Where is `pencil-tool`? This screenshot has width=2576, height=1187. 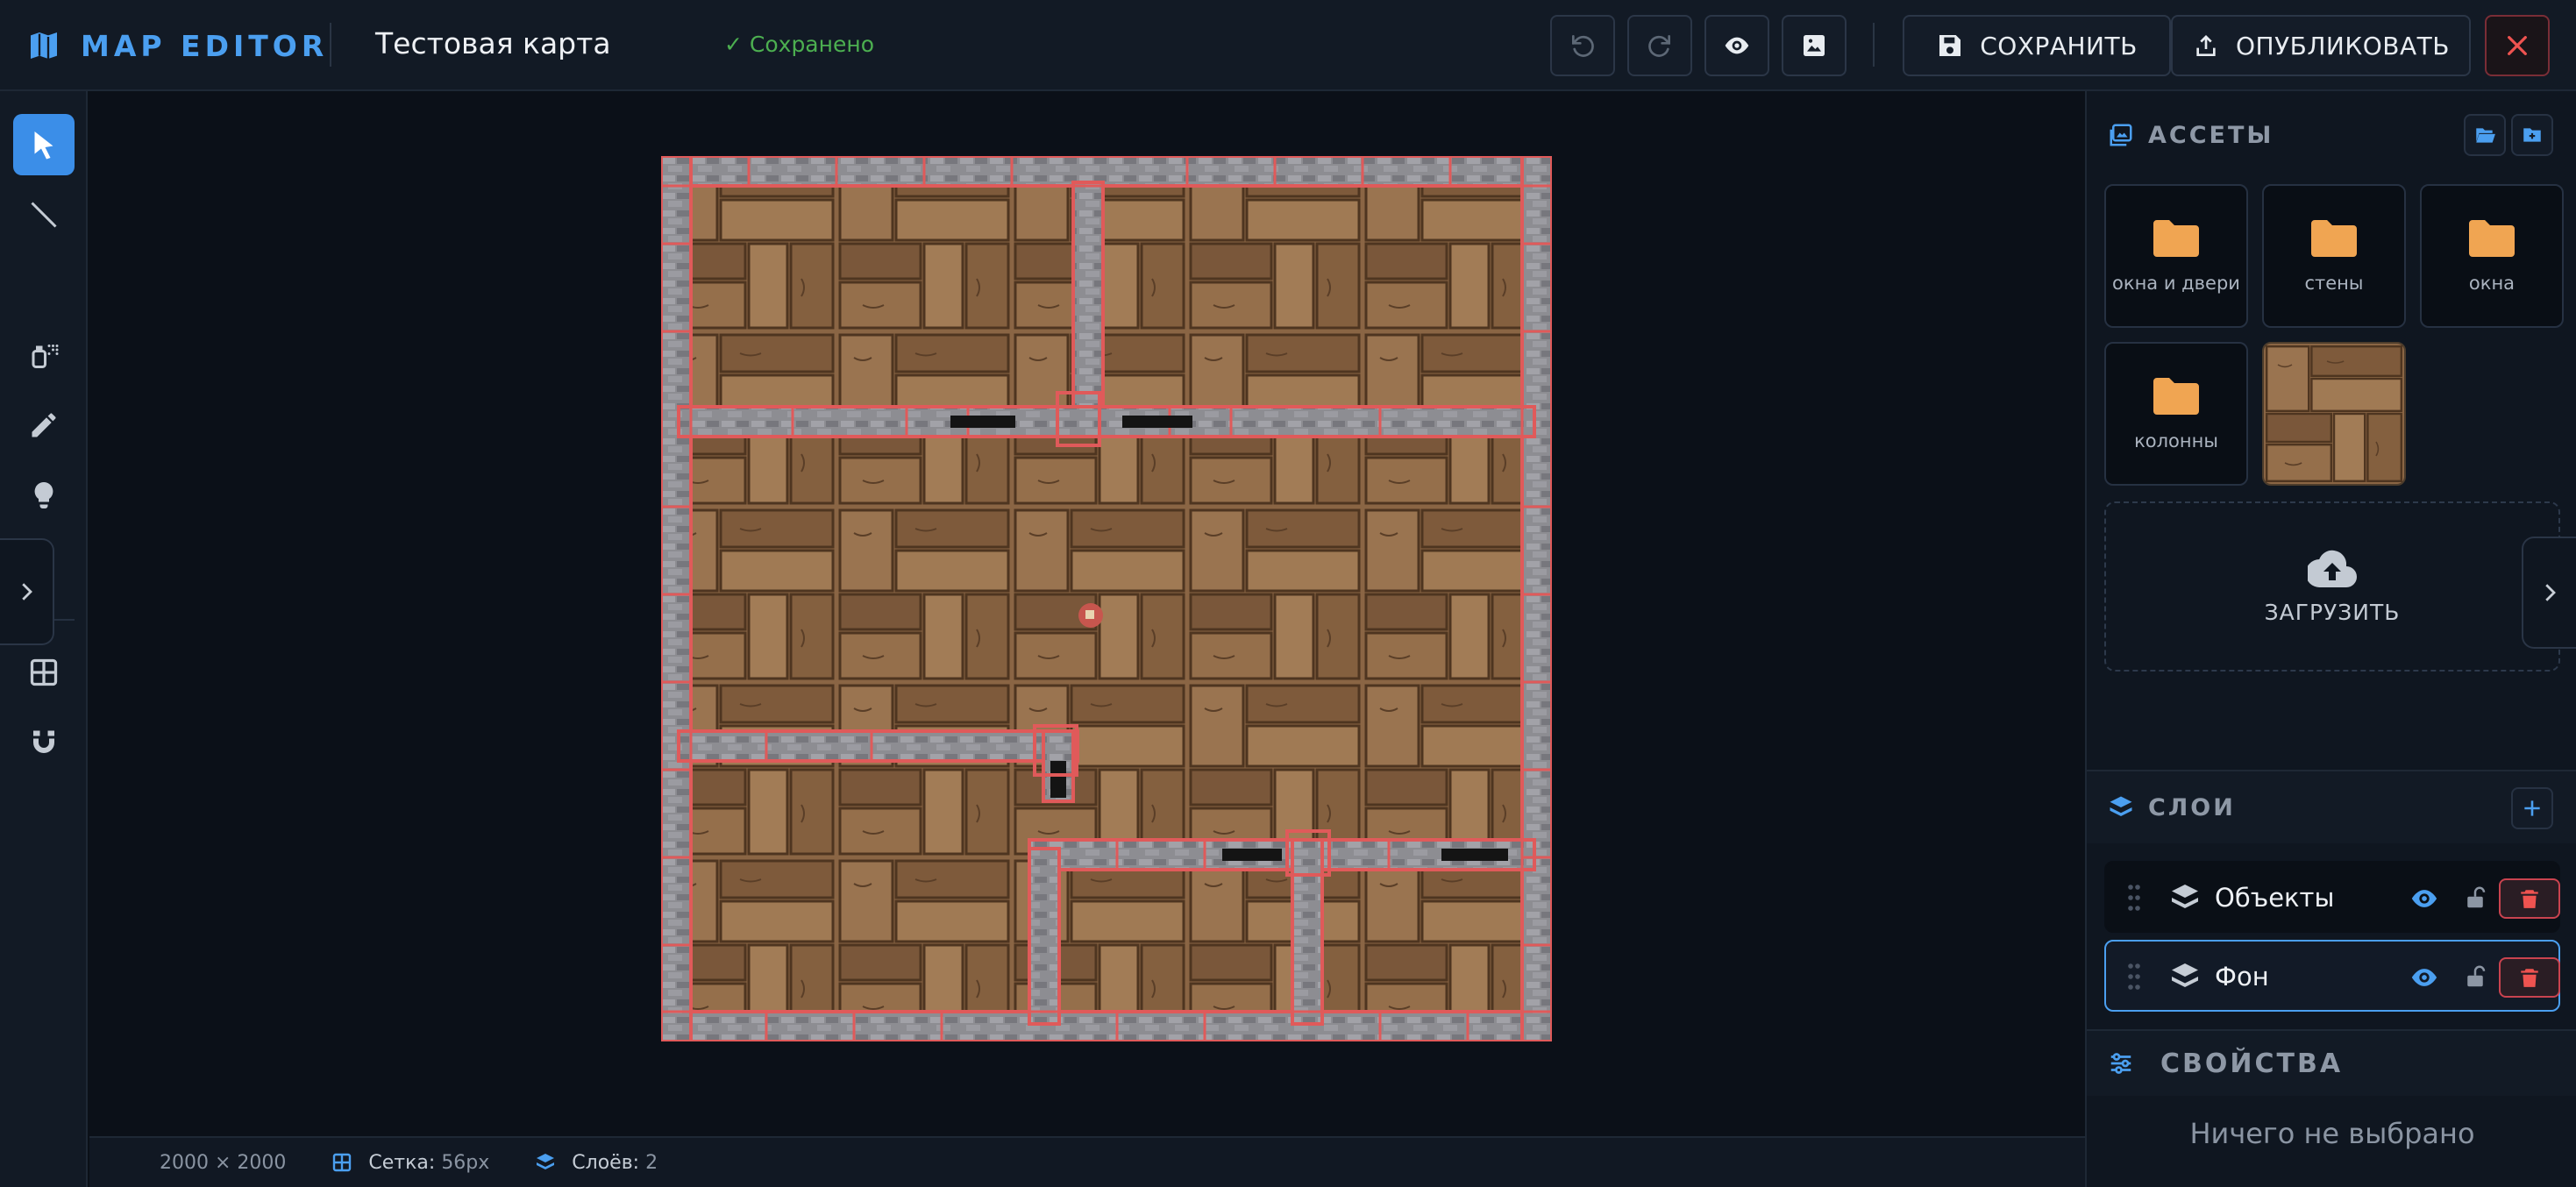
pencil-tool is located at coordinates (44, 425).